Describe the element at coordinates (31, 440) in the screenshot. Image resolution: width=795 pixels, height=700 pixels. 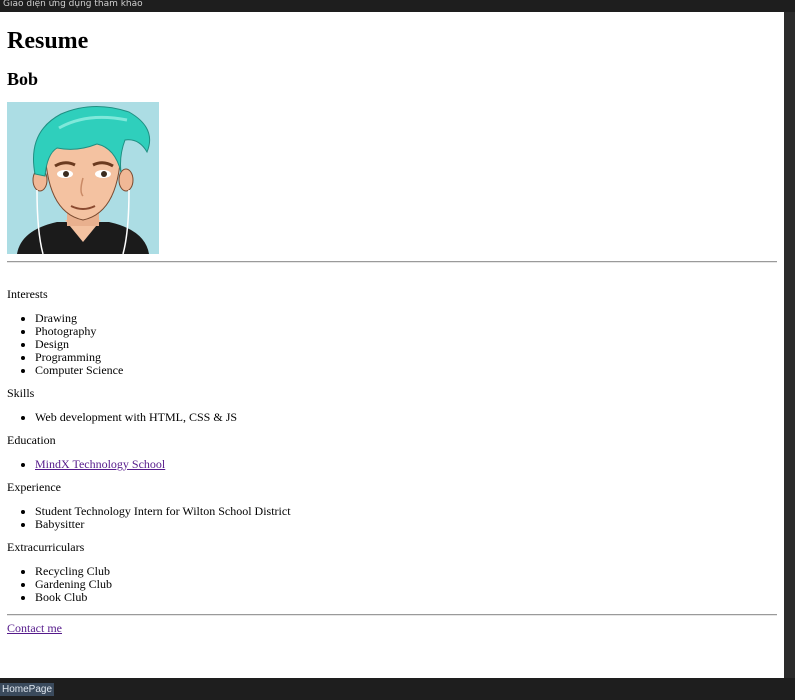
I see `education-label: Education` at that location.